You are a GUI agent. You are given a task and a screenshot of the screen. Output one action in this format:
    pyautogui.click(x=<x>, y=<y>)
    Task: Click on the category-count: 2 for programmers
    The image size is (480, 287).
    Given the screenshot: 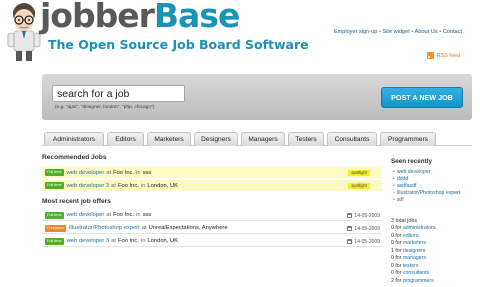 What is the action you would take?
    pyautogui.click(x=412, y=280)
    